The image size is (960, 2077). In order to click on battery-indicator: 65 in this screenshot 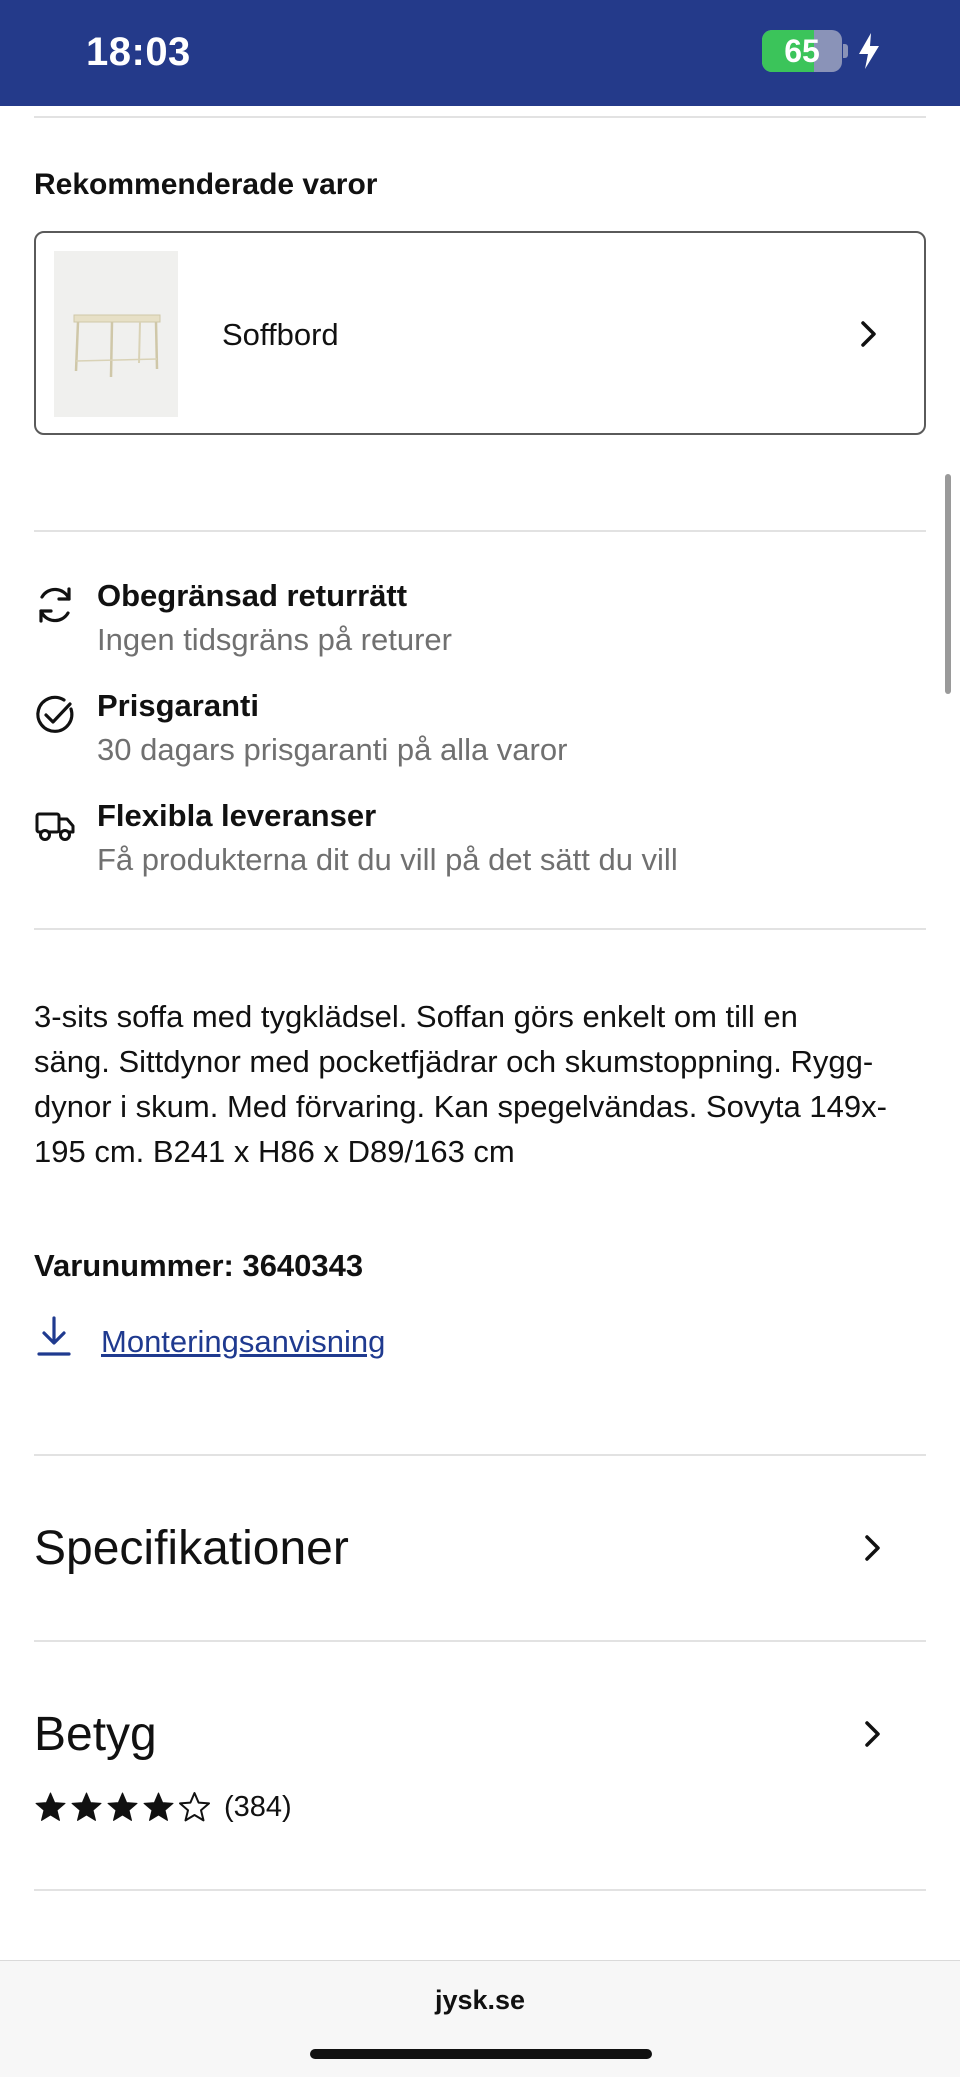, I will do `click(802, 51)`.